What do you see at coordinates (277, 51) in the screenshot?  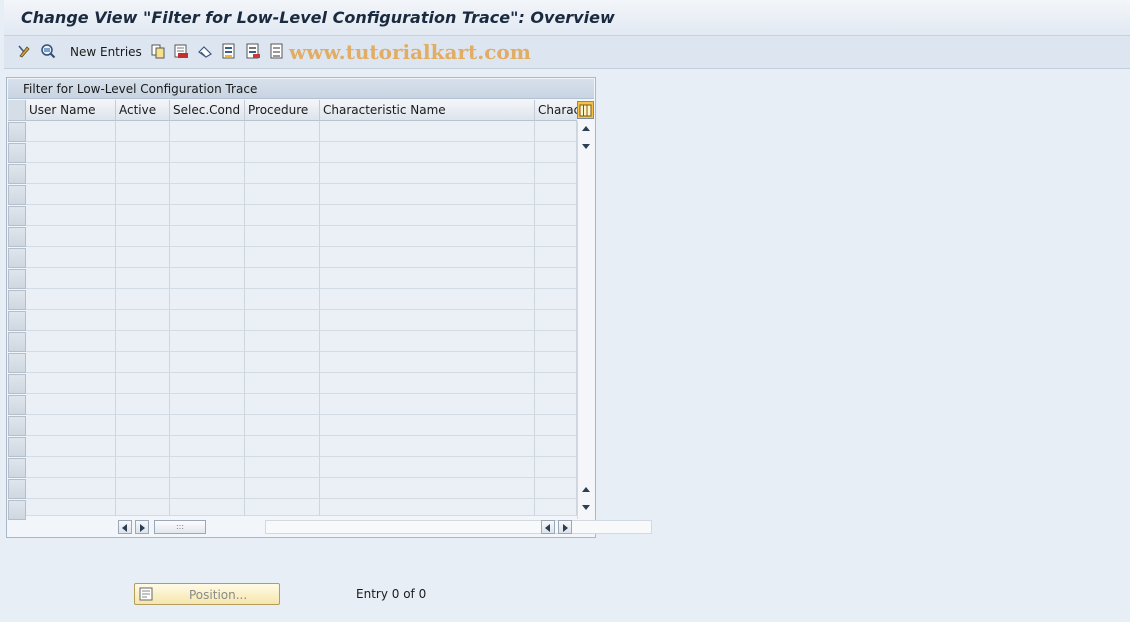 I see `deselect-all-icon` at bounding box center [277, 51].